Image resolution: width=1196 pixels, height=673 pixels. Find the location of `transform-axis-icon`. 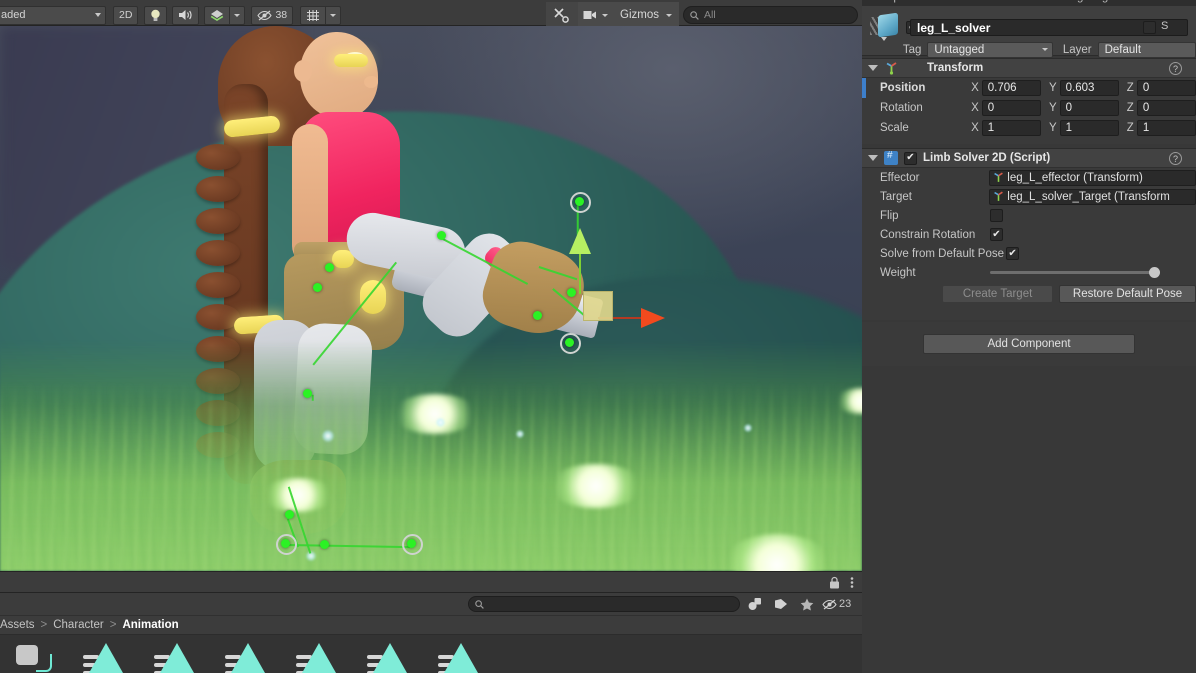

transform-axis-icon is located at coordinates (891, 68).